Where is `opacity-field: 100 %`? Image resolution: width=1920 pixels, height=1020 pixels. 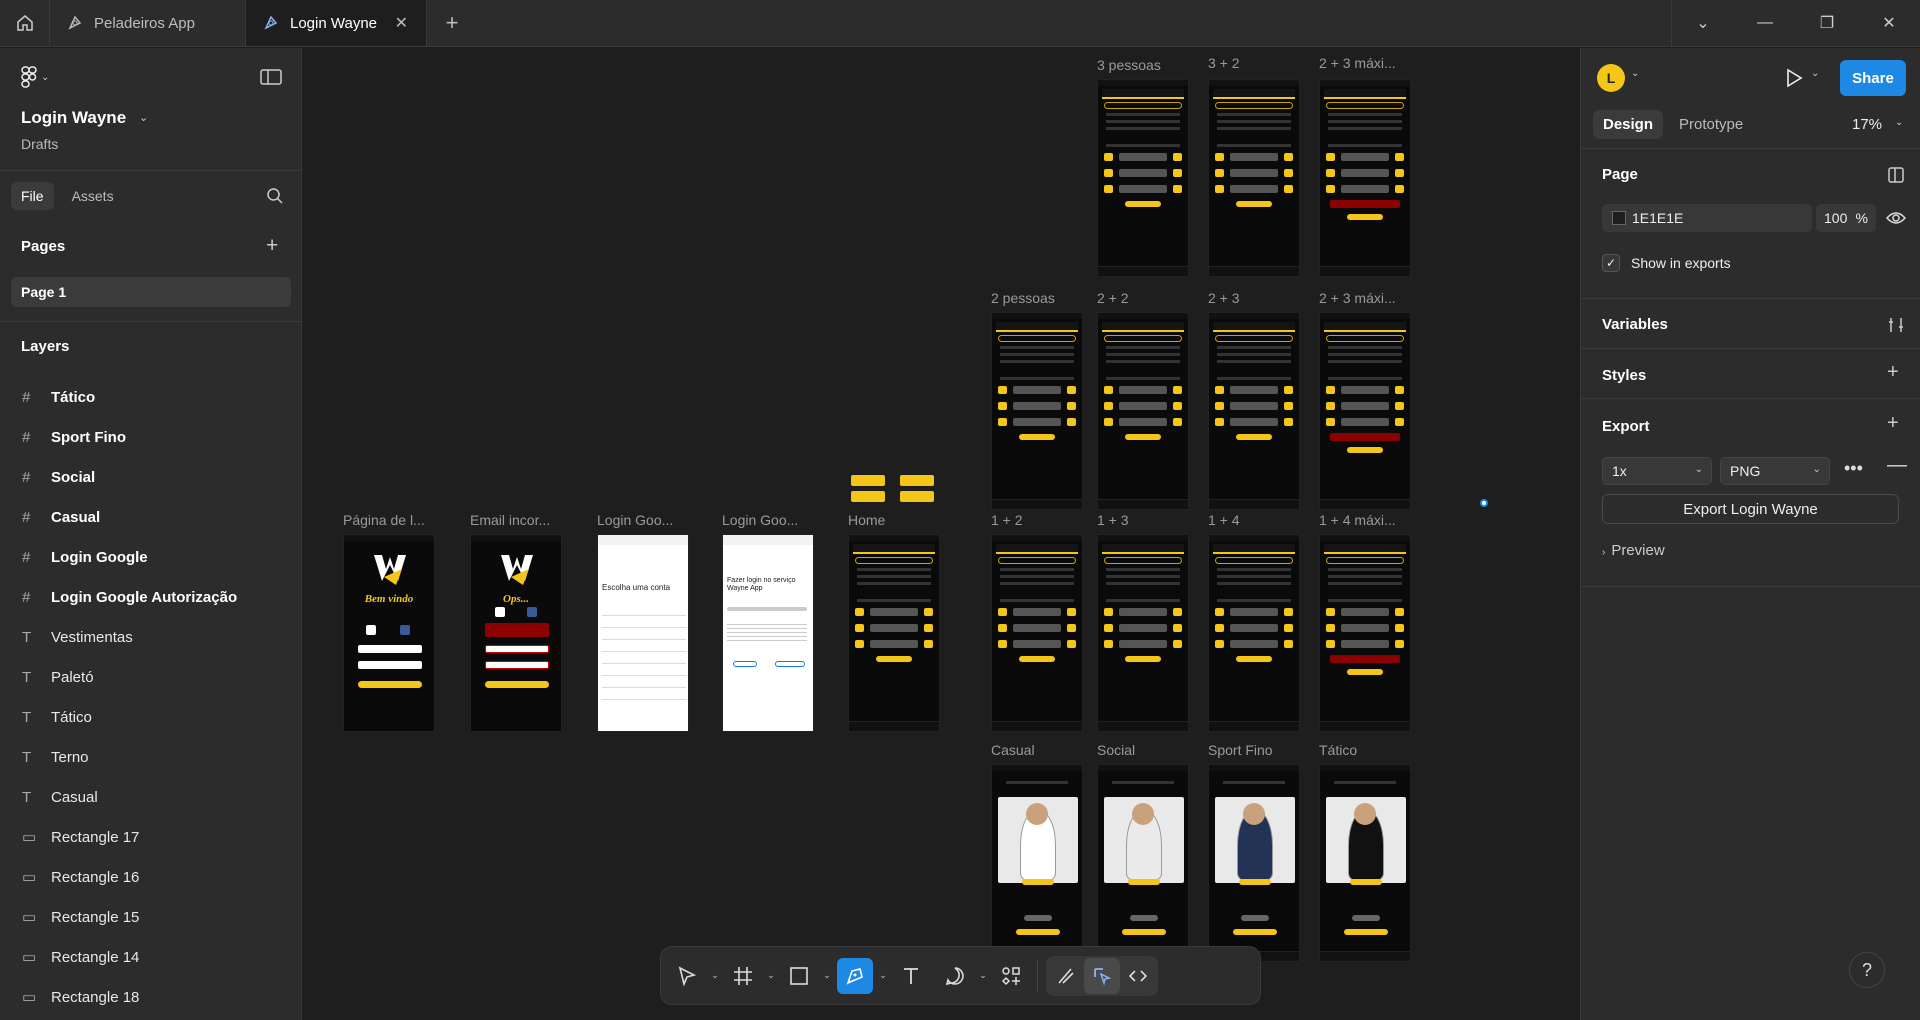 opacity-field: 100 % is located at coordinates (1846, 218).